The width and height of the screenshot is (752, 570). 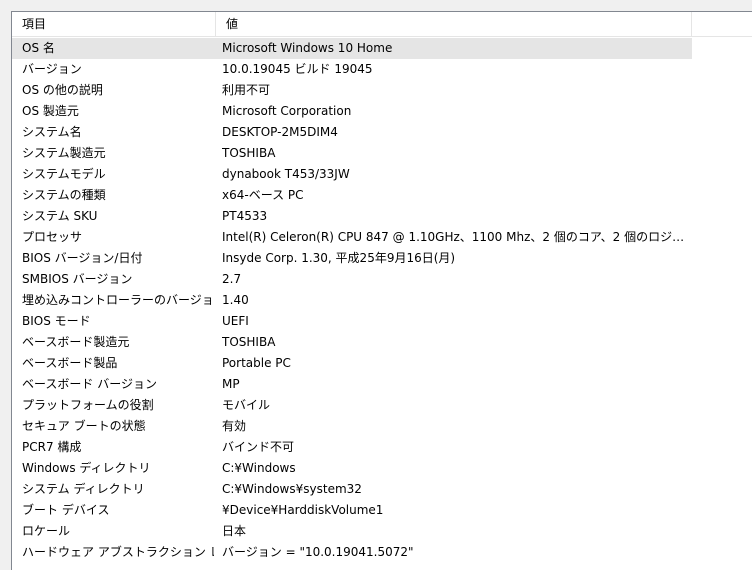 What do you see at coordinates (286, 174) in the screenshot?
I see `row-value: dynabook T453/33JW` at bounding box center [286, 174].